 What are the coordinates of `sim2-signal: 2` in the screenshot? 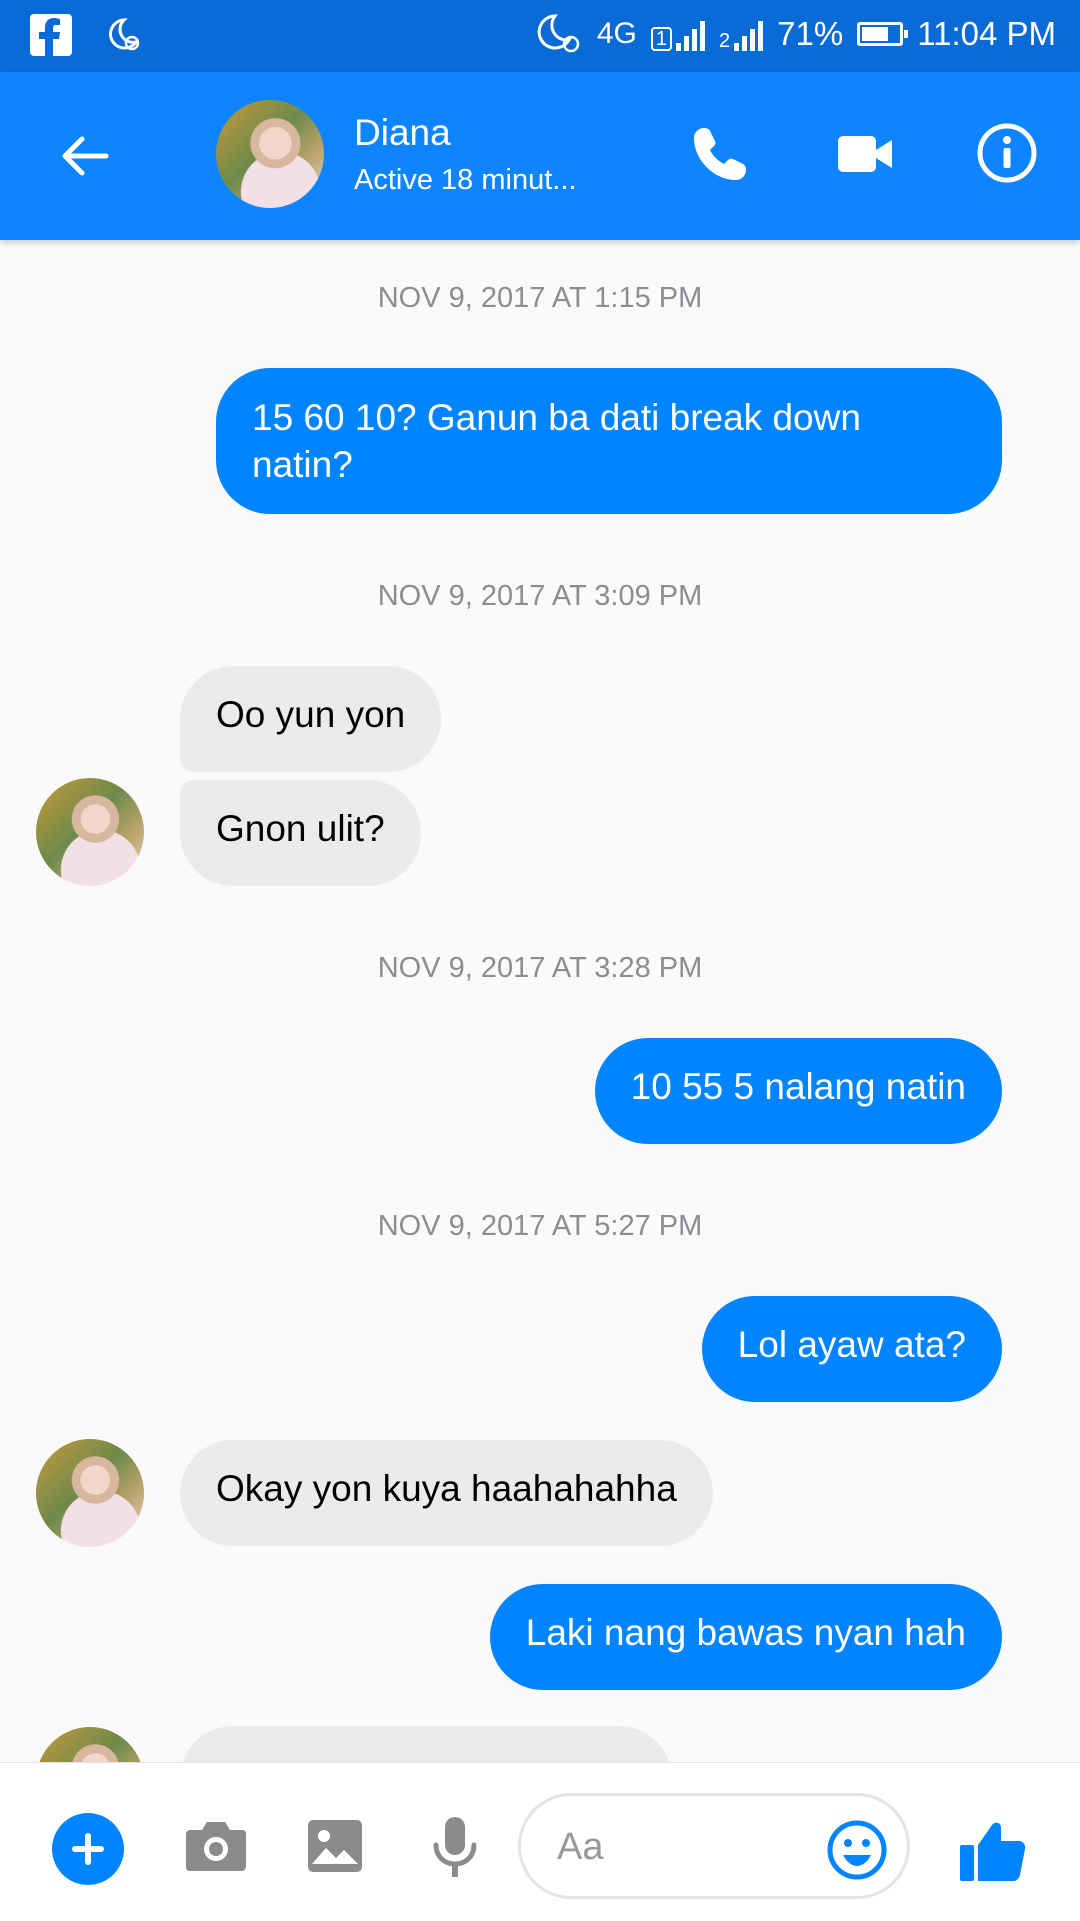 It's located at (741, 34).